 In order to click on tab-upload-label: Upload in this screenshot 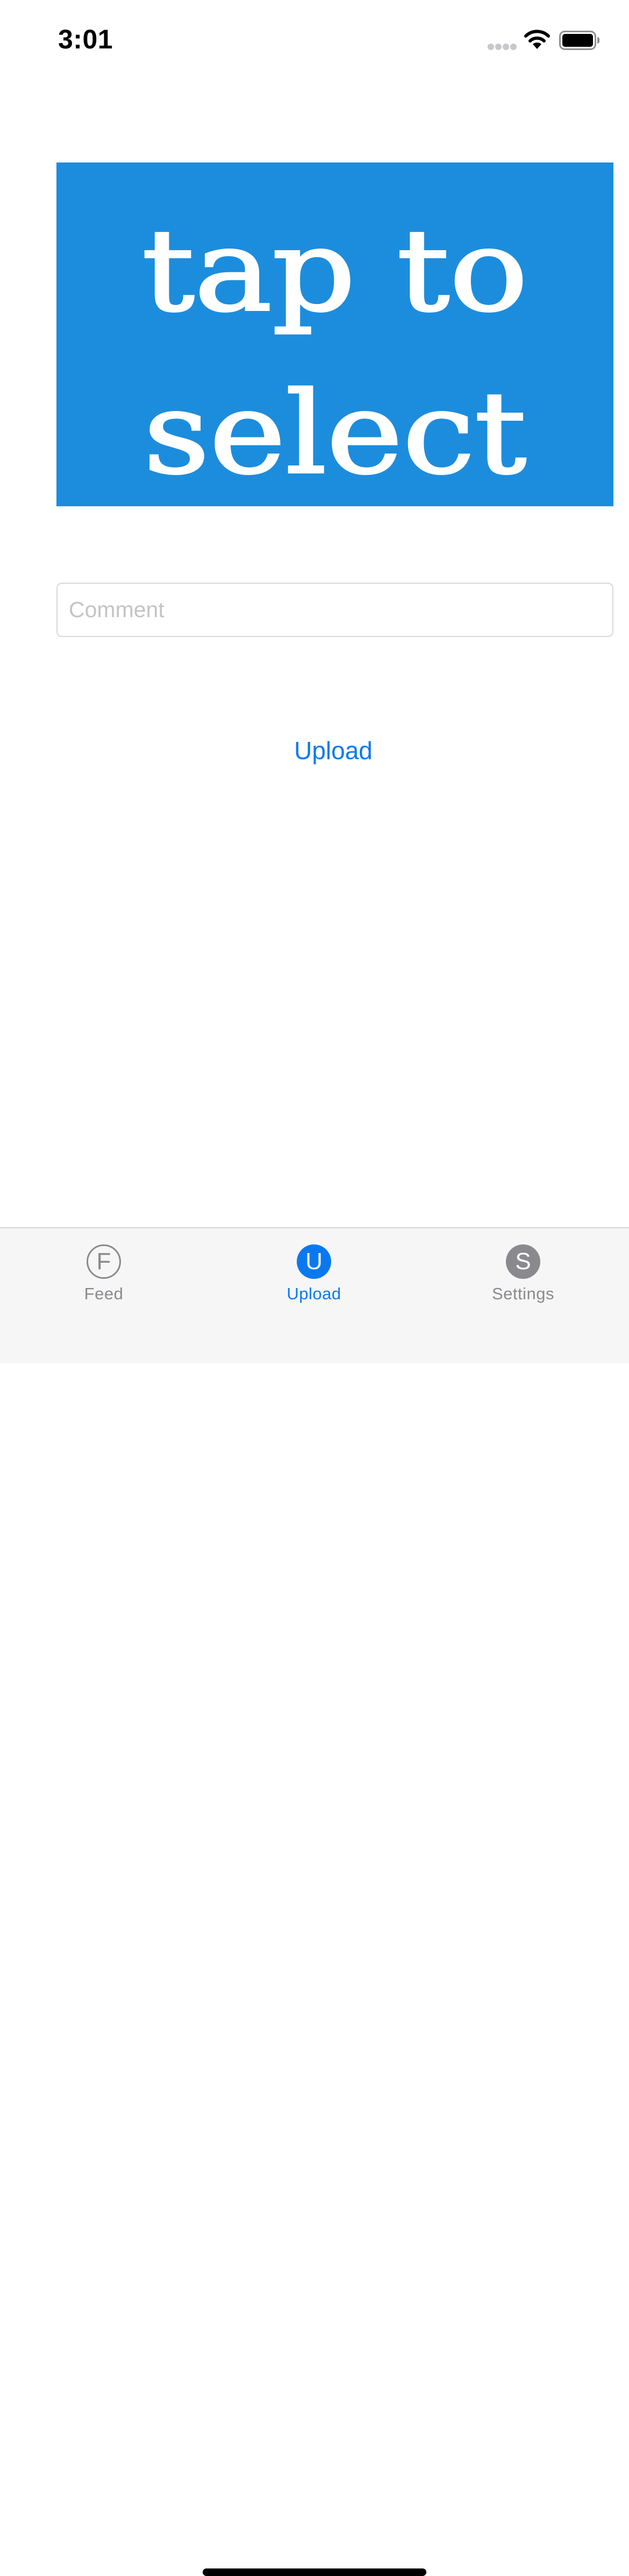, I will do `click(314, 1293)`.